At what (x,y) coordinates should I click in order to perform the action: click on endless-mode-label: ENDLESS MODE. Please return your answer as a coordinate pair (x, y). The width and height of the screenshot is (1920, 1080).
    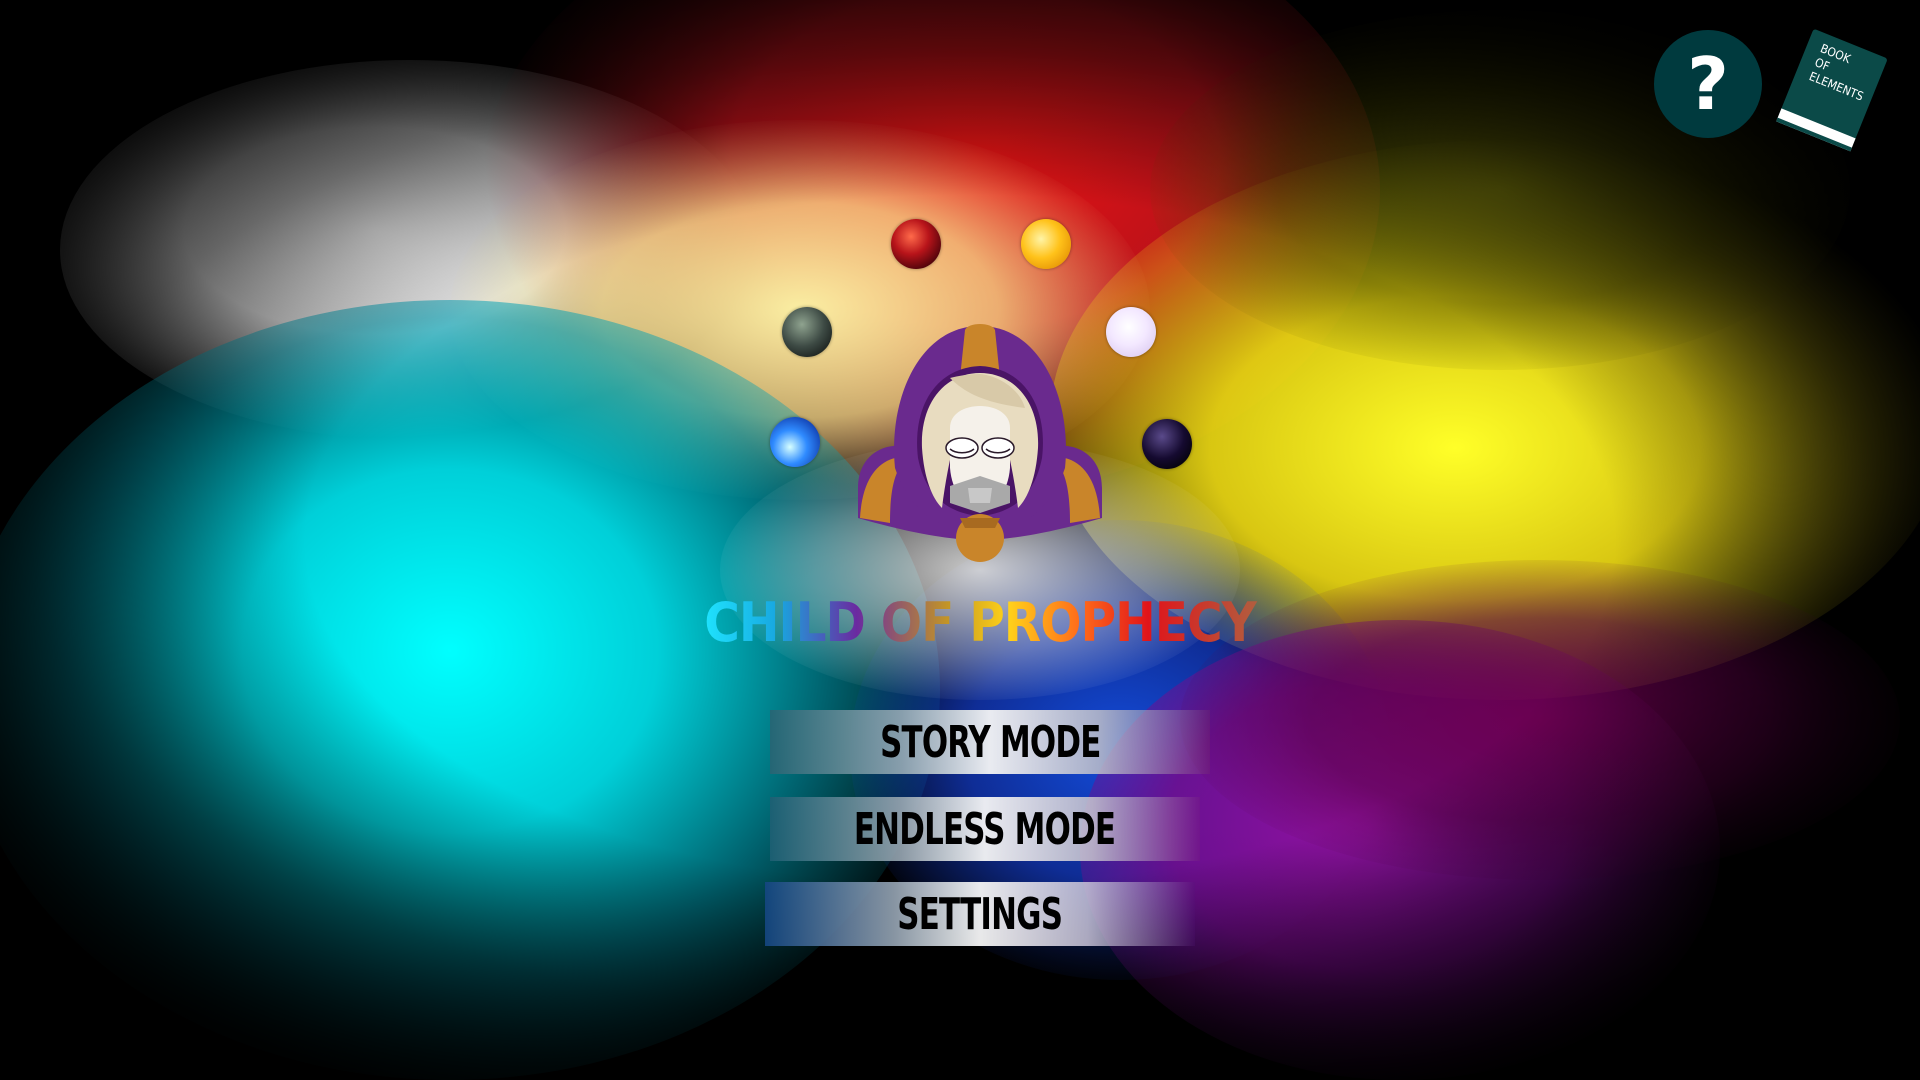
    Looking at the image, I should click on (985, 829).